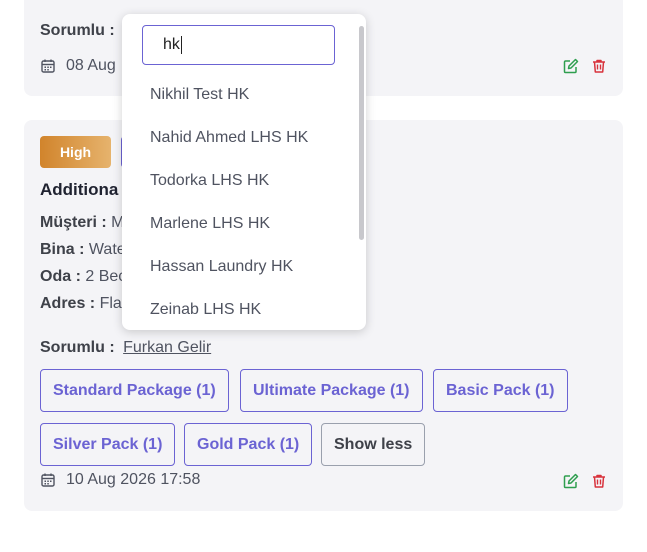  What do you see at coordinates (500, 390) in the screenshot?
I see `package-button: Basic Pack (1)` at bounding box center [500, 390].